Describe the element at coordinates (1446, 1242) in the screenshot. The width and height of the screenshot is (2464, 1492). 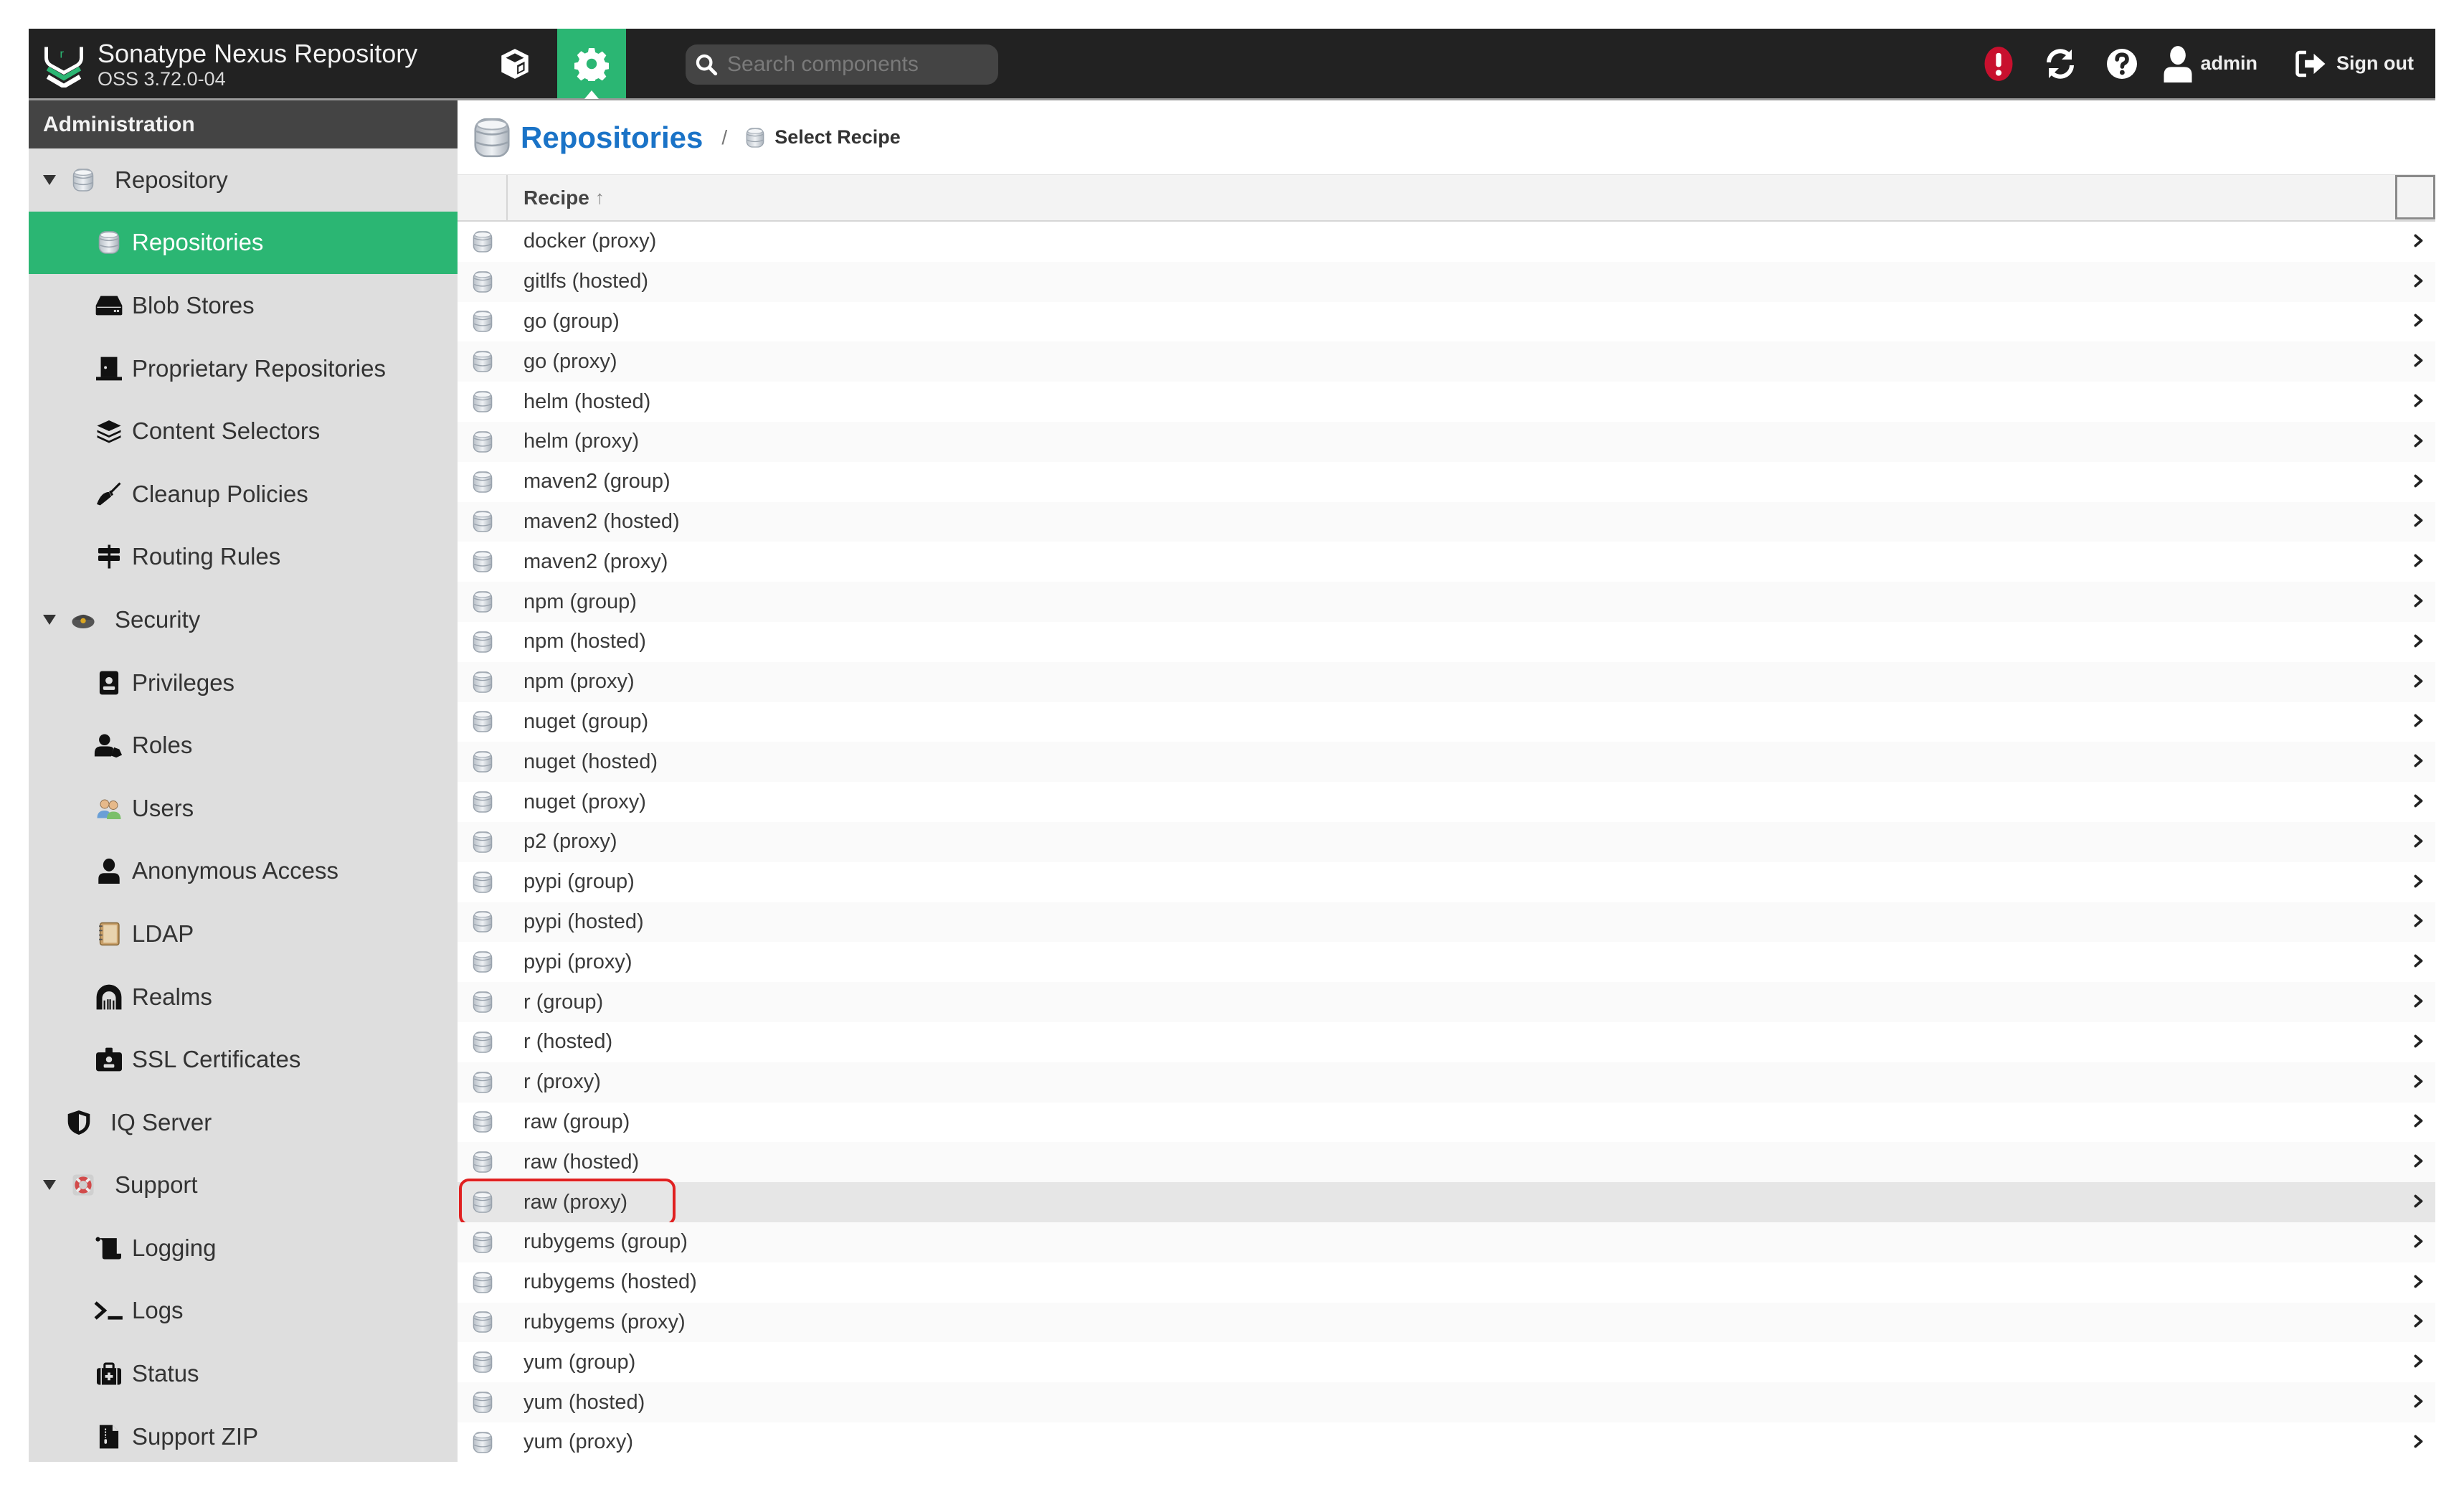
I see `recipe-row: rubygems (group)` at that location.